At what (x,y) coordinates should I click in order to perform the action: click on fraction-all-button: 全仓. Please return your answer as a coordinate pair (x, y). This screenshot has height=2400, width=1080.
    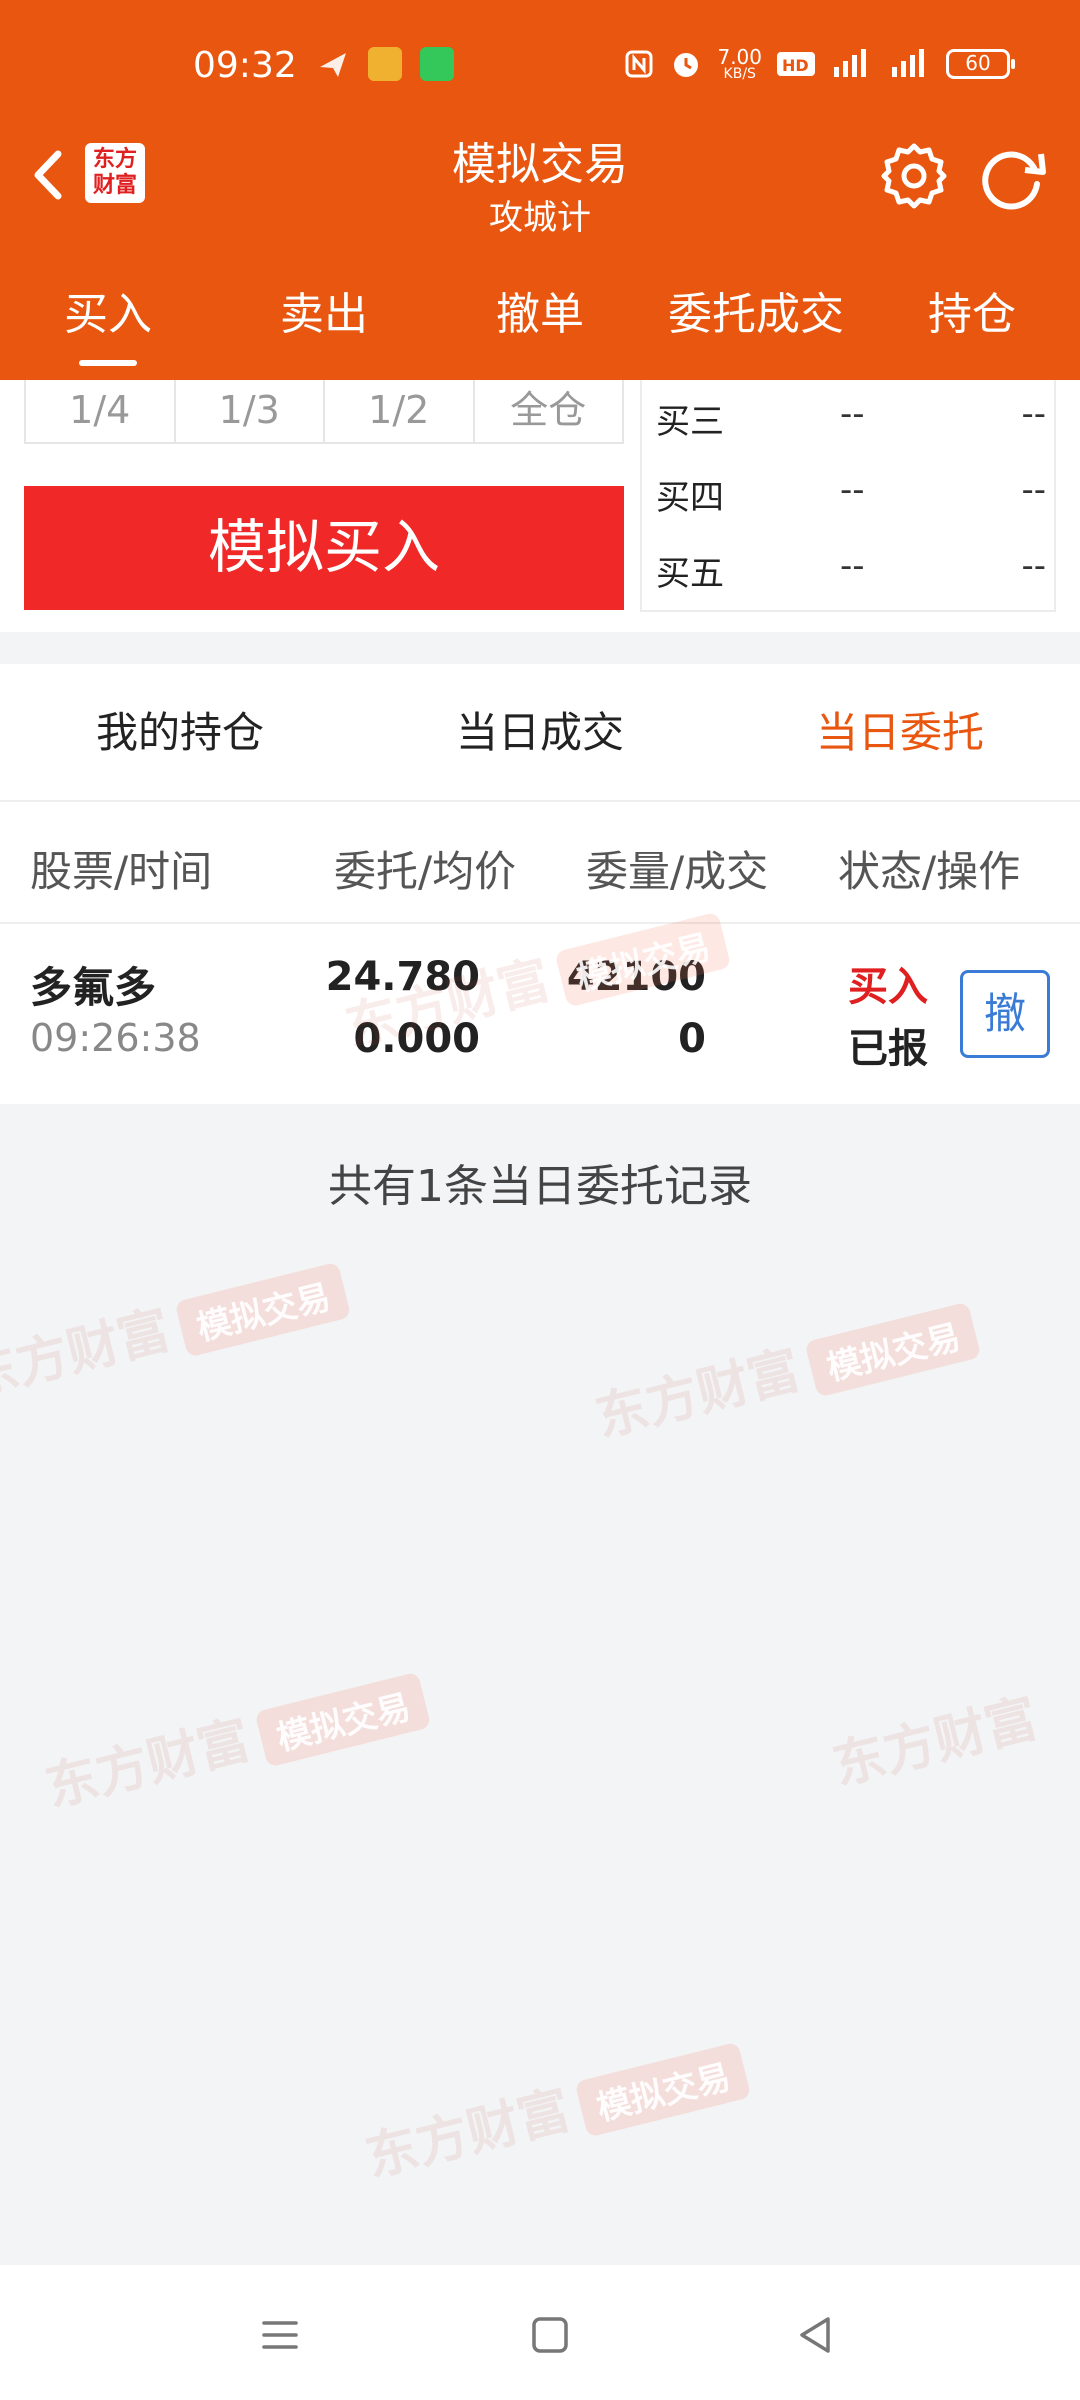
    Looking at the image, I should click on (549, 411).